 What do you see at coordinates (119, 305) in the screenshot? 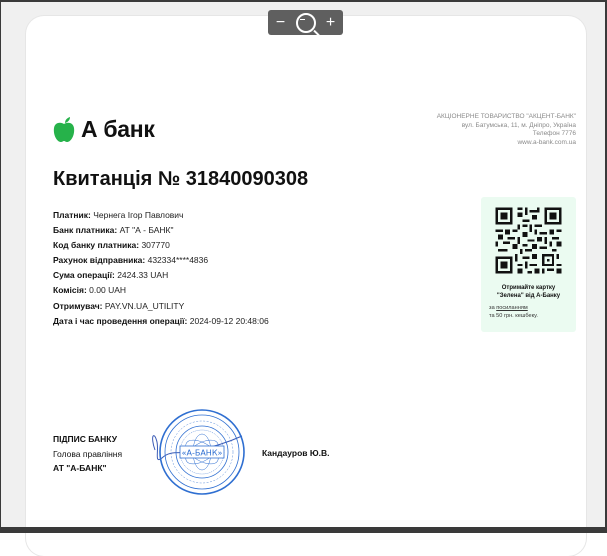
I see `field-row: Отримувач: PAY.VN.UA_UTILITY` at bounding box center [119, 305].